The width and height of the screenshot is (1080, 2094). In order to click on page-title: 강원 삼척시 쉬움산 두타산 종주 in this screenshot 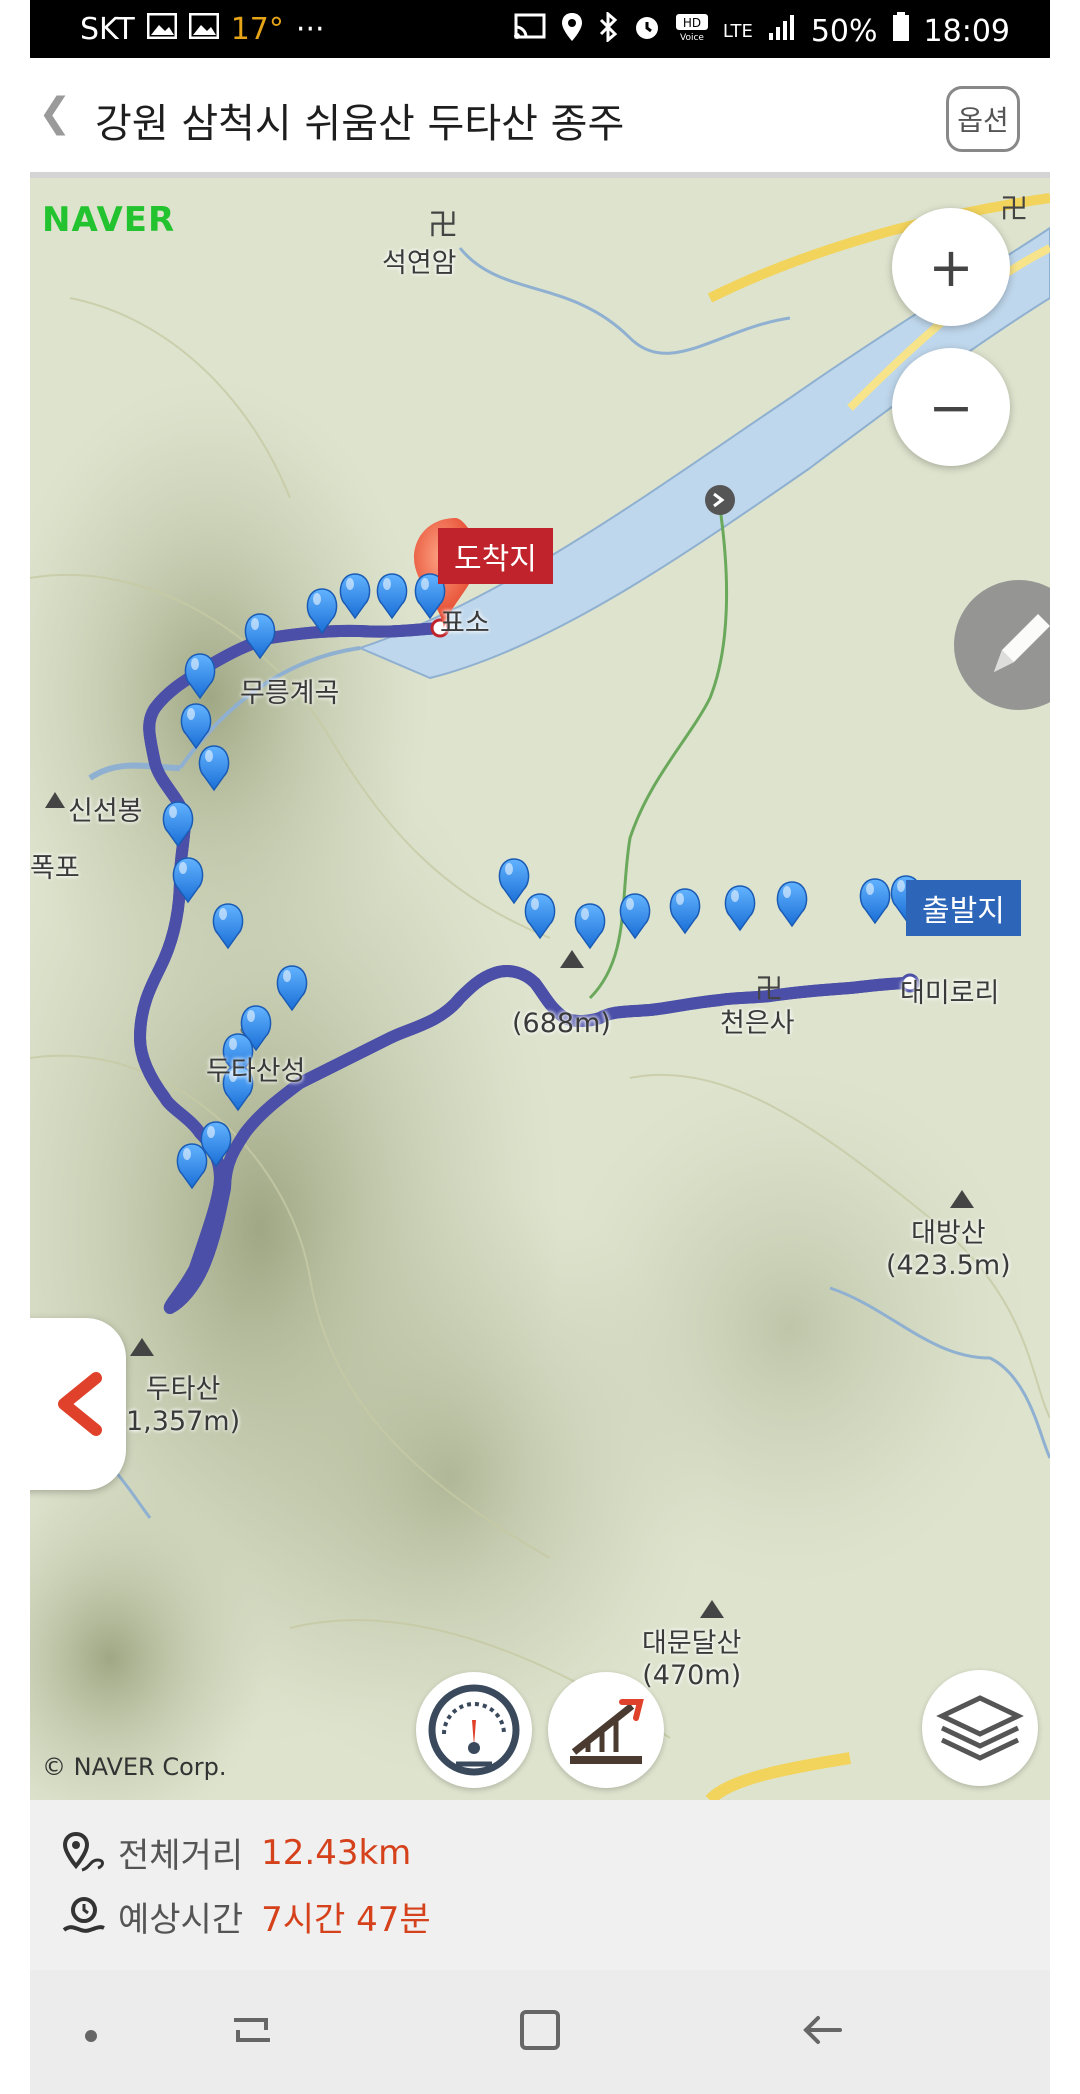, I will do `click(360, 124)`.